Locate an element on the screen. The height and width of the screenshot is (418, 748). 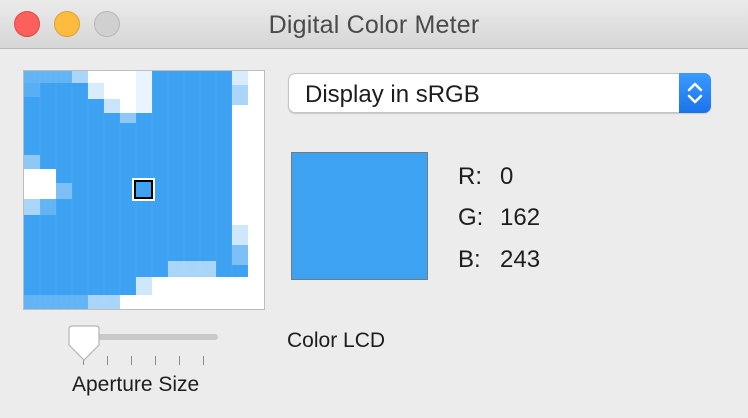
color-swatch is located at coordinates (359, 216).